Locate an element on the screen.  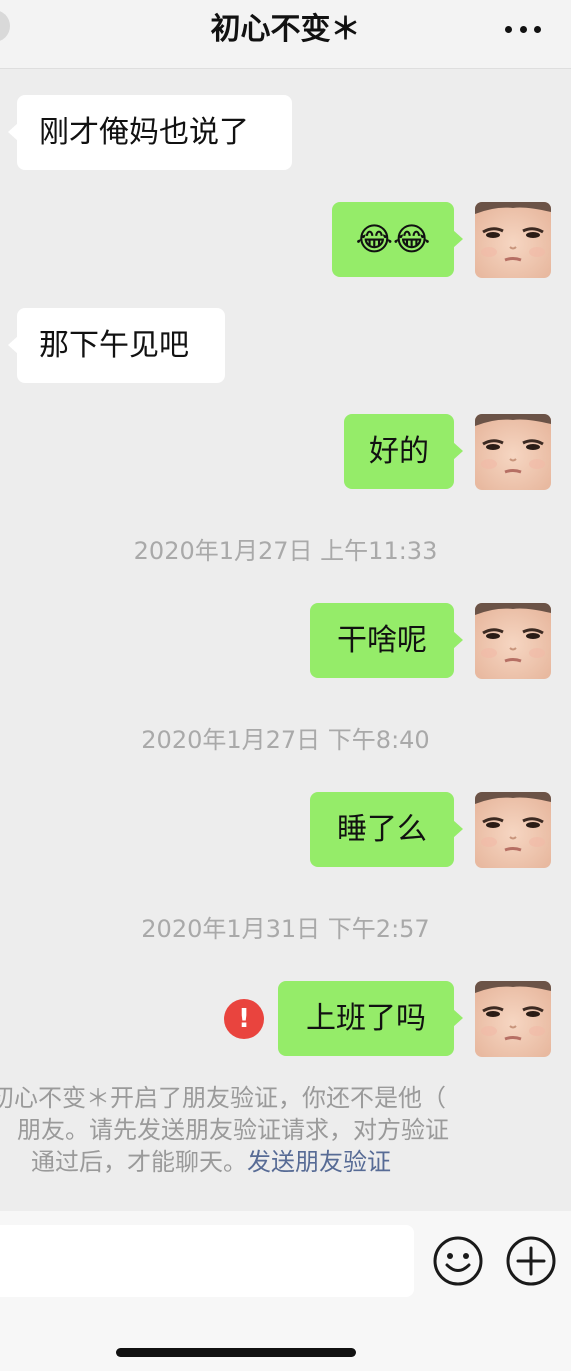
error-icon: ! is located at coordinates (244, 1019).